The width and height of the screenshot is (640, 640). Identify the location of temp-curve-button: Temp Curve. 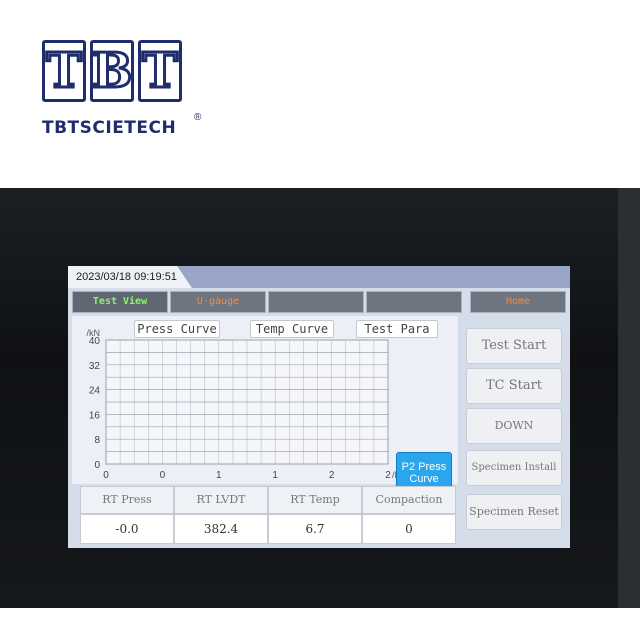
(292, 329).